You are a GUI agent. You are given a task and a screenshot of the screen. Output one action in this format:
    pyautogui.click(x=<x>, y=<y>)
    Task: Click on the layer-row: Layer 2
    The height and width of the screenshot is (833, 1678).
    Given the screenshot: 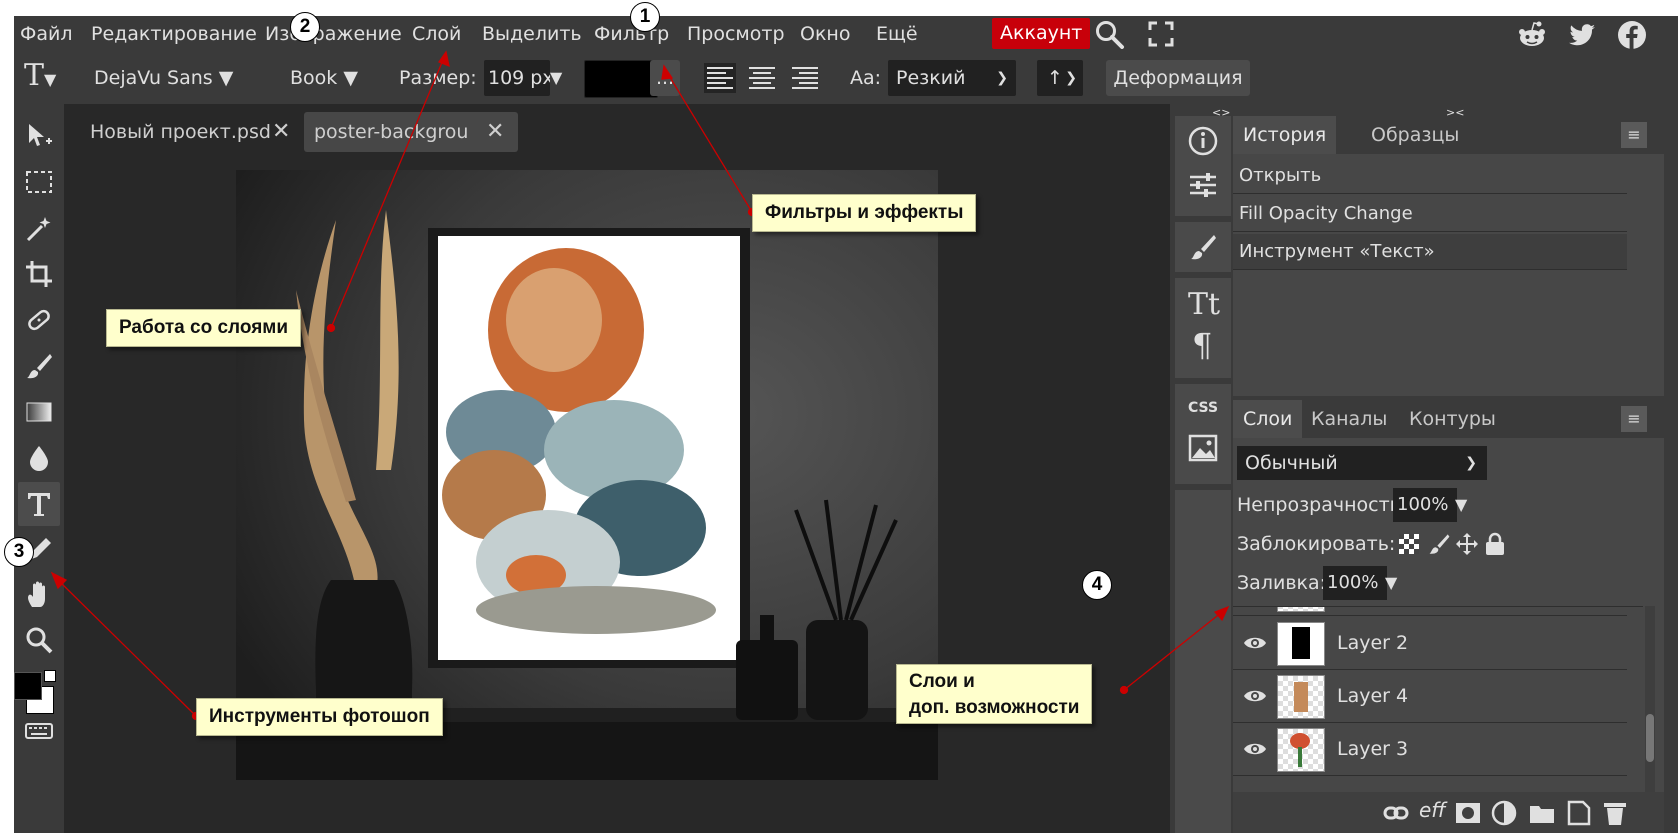 What is the action you would take?
    pyautogui.click(x=1430, y=643)
    